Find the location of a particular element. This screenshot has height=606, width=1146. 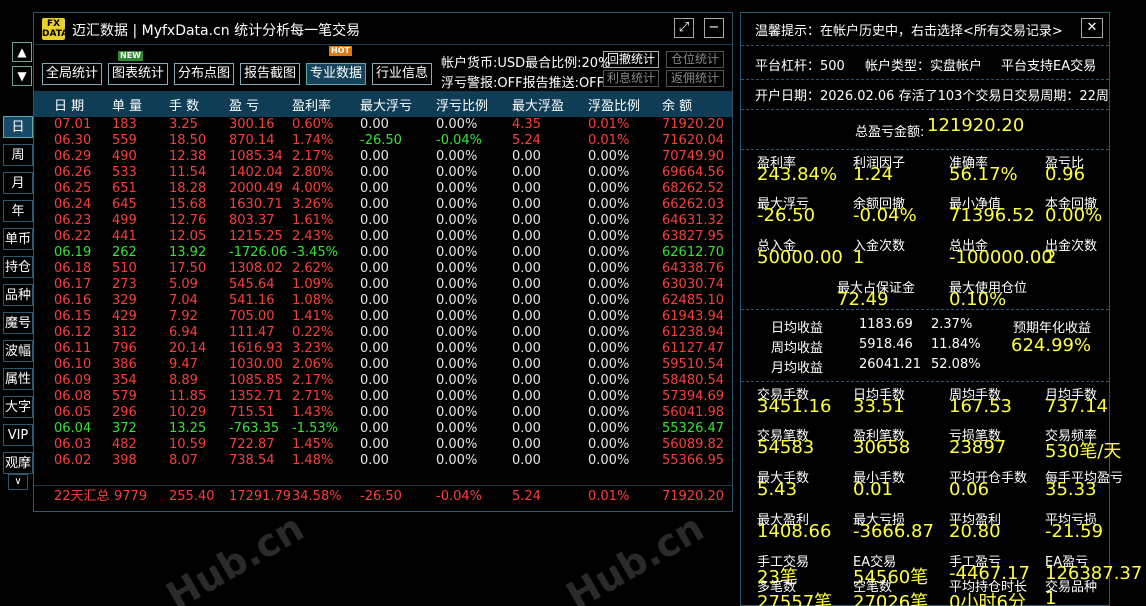

table-cell: 2.17% is located at coordinates (313, 380).